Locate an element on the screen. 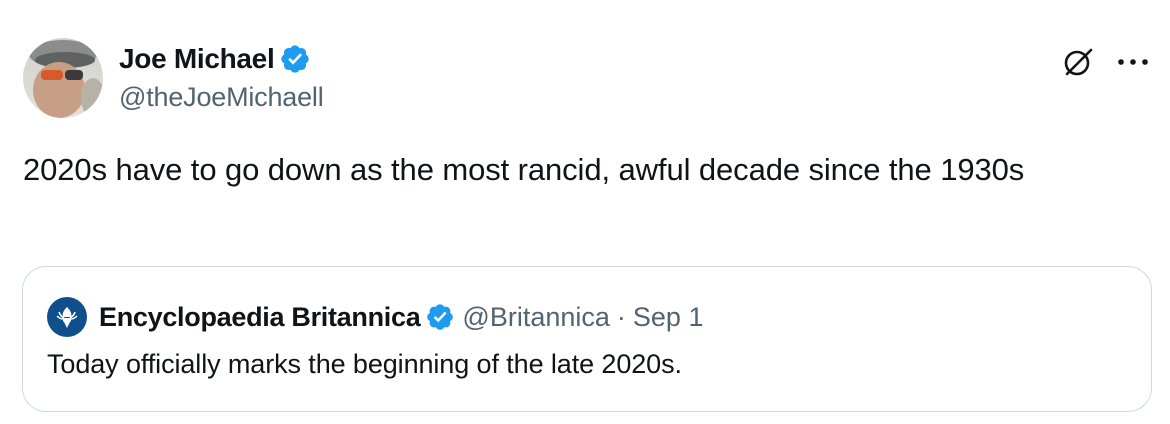 The width and height of the screenshot is (1170, 424). grok-icon is located at coordinates (1078, 62).